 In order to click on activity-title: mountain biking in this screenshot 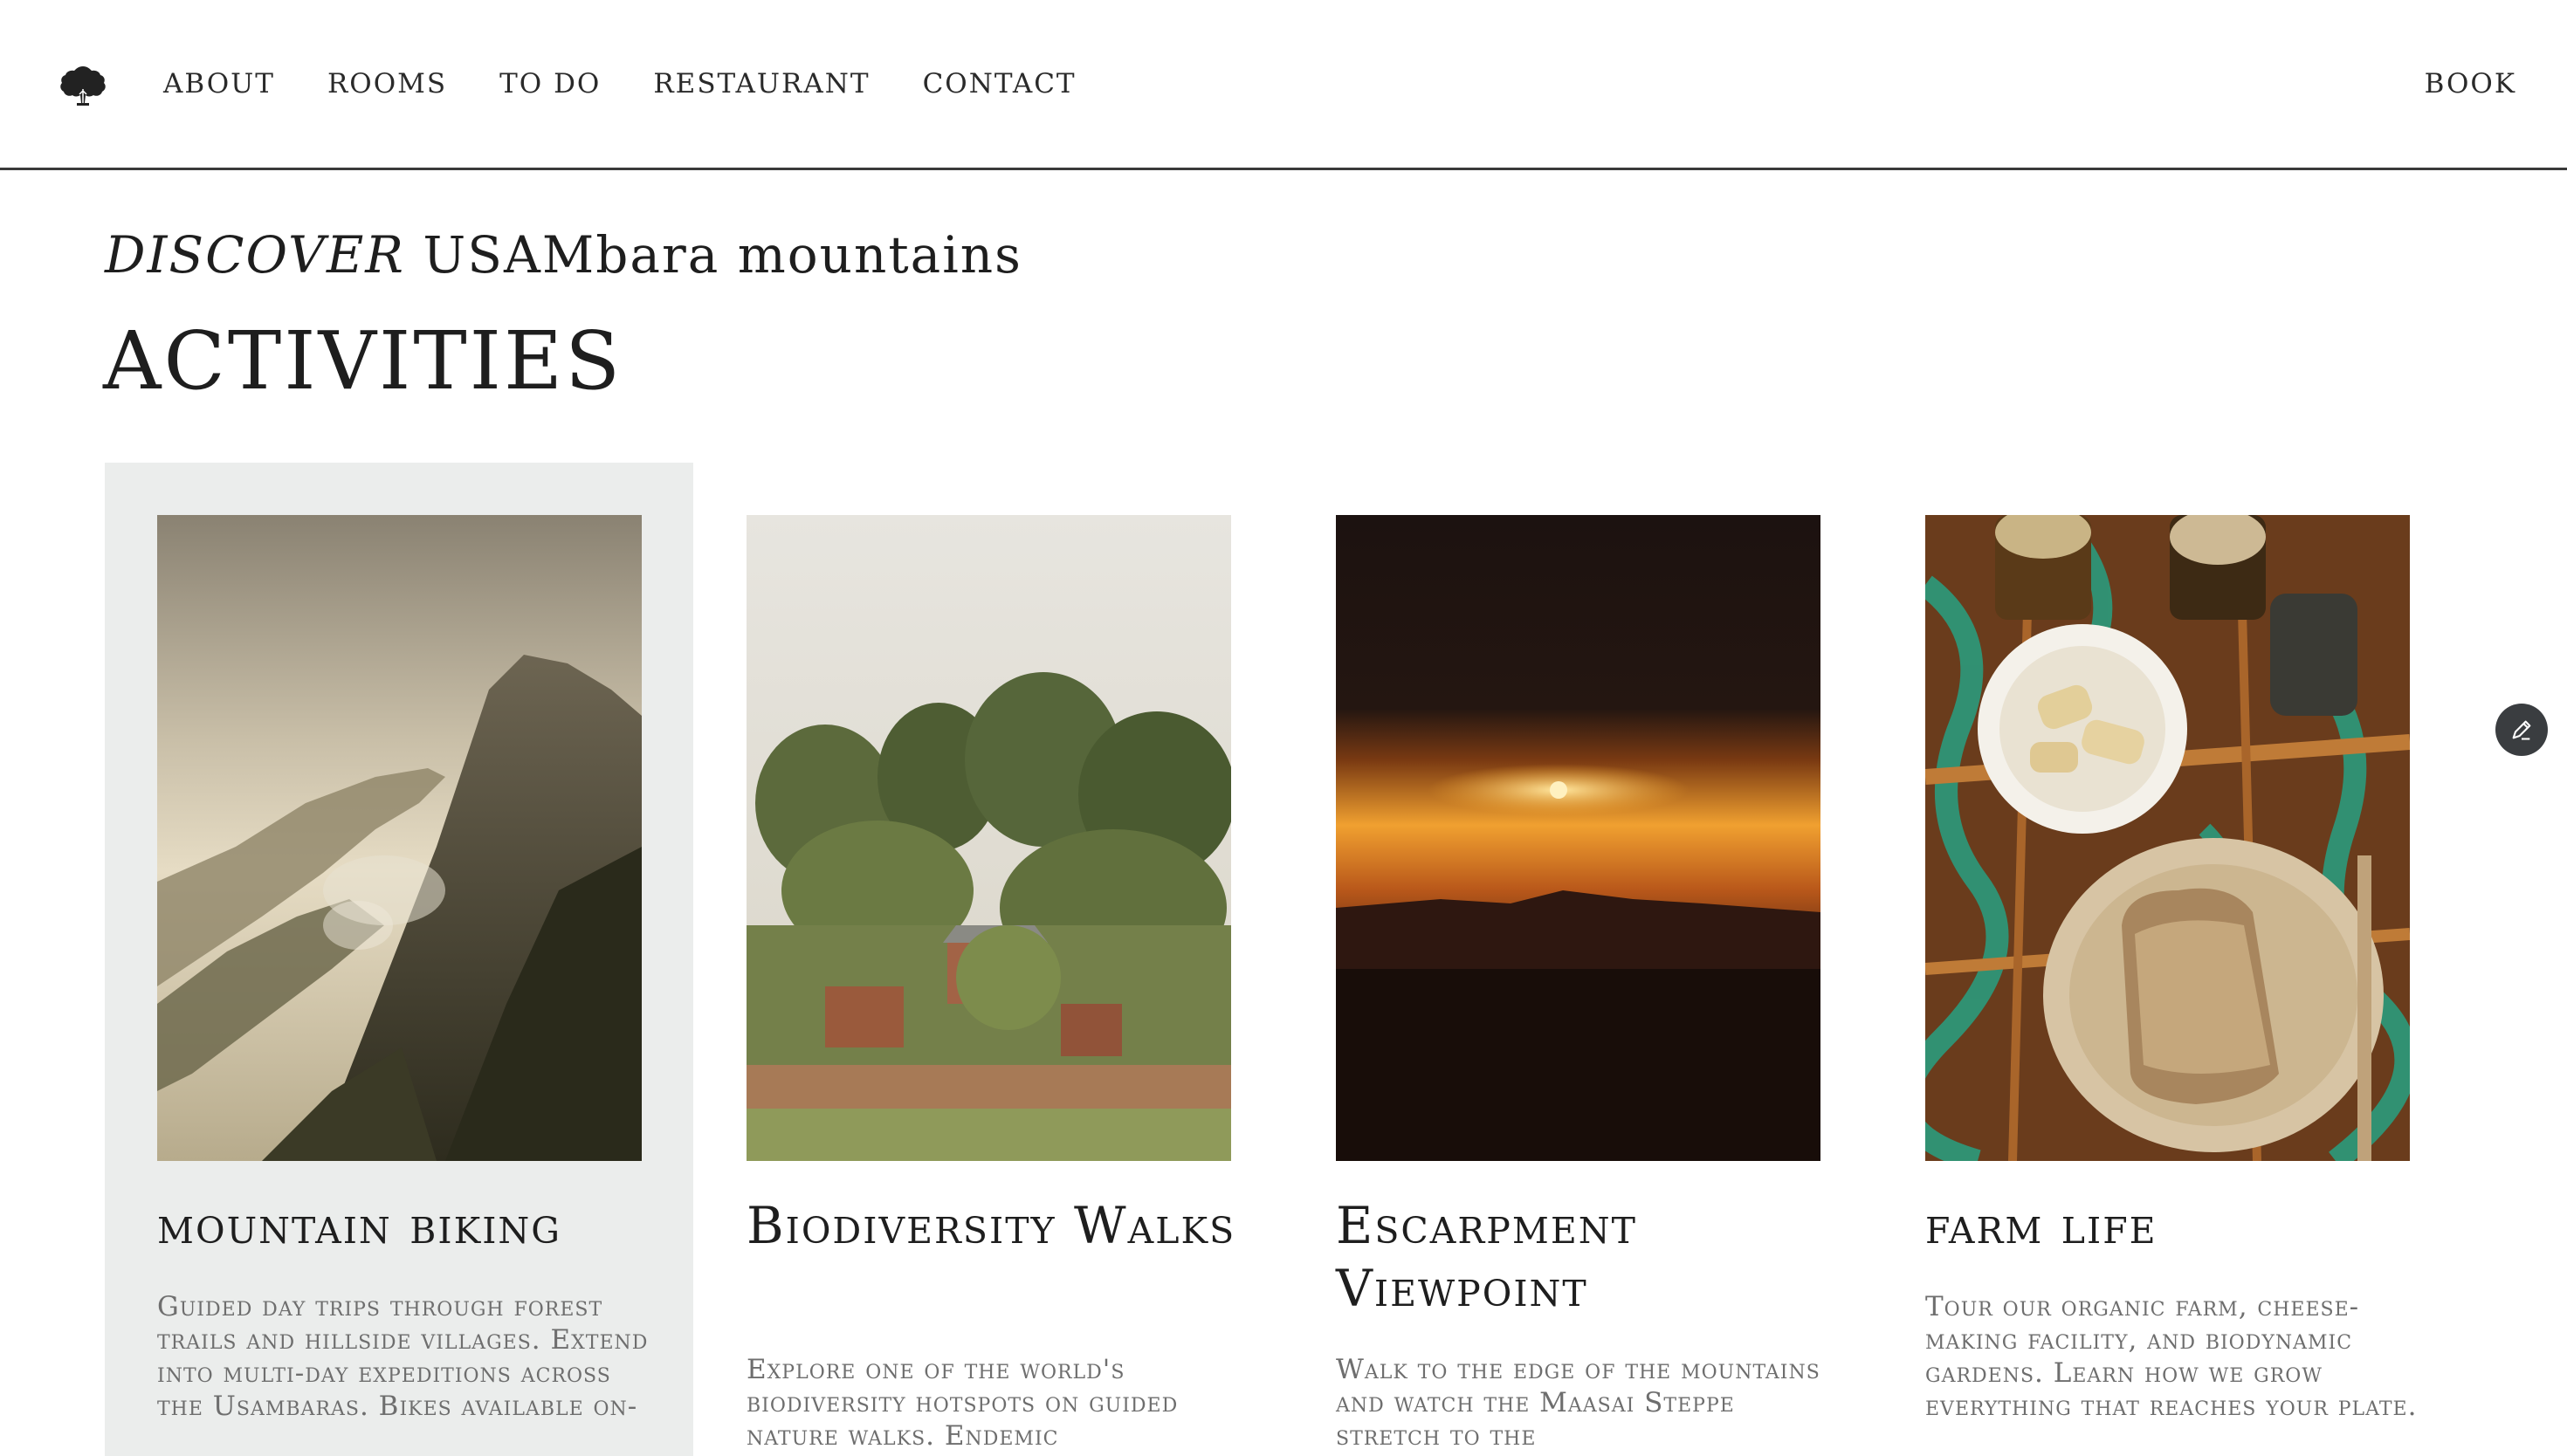, I will do `click(359, 1225)`.